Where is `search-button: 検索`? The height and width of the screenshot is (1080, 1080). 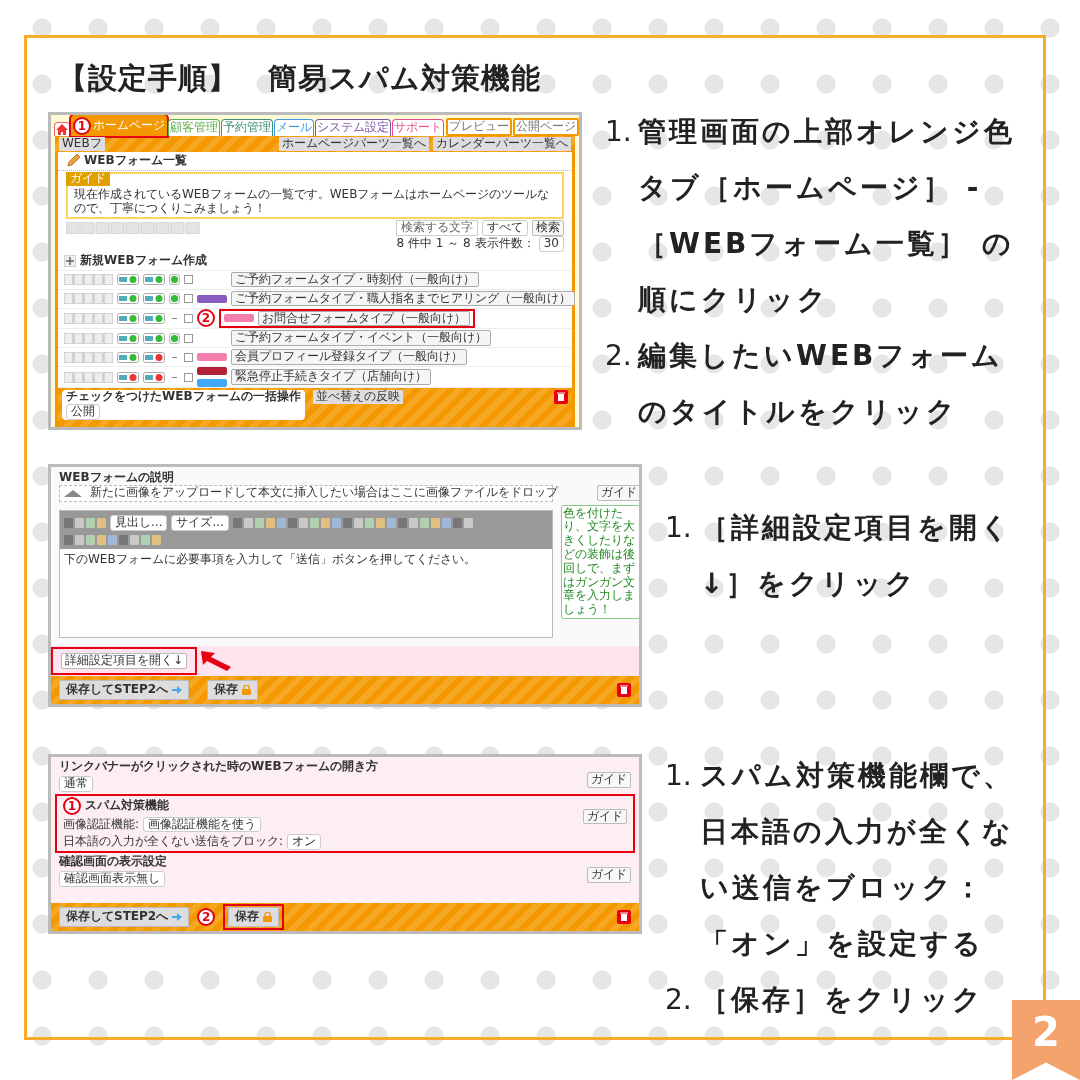 search-button: 検索 is located at coordinates (548, 228).